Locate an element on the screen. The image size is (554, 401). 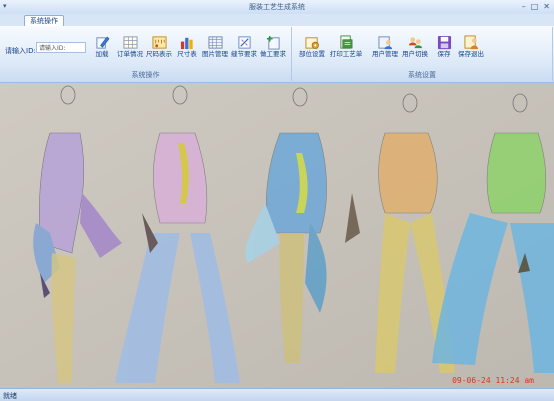
ribbon-group-operation: 请输入ID: 请输入ID: 加载 订单情况 尺码表示 尺寸表 图片管理 缝节要求 is located at coordinates (146, 54).